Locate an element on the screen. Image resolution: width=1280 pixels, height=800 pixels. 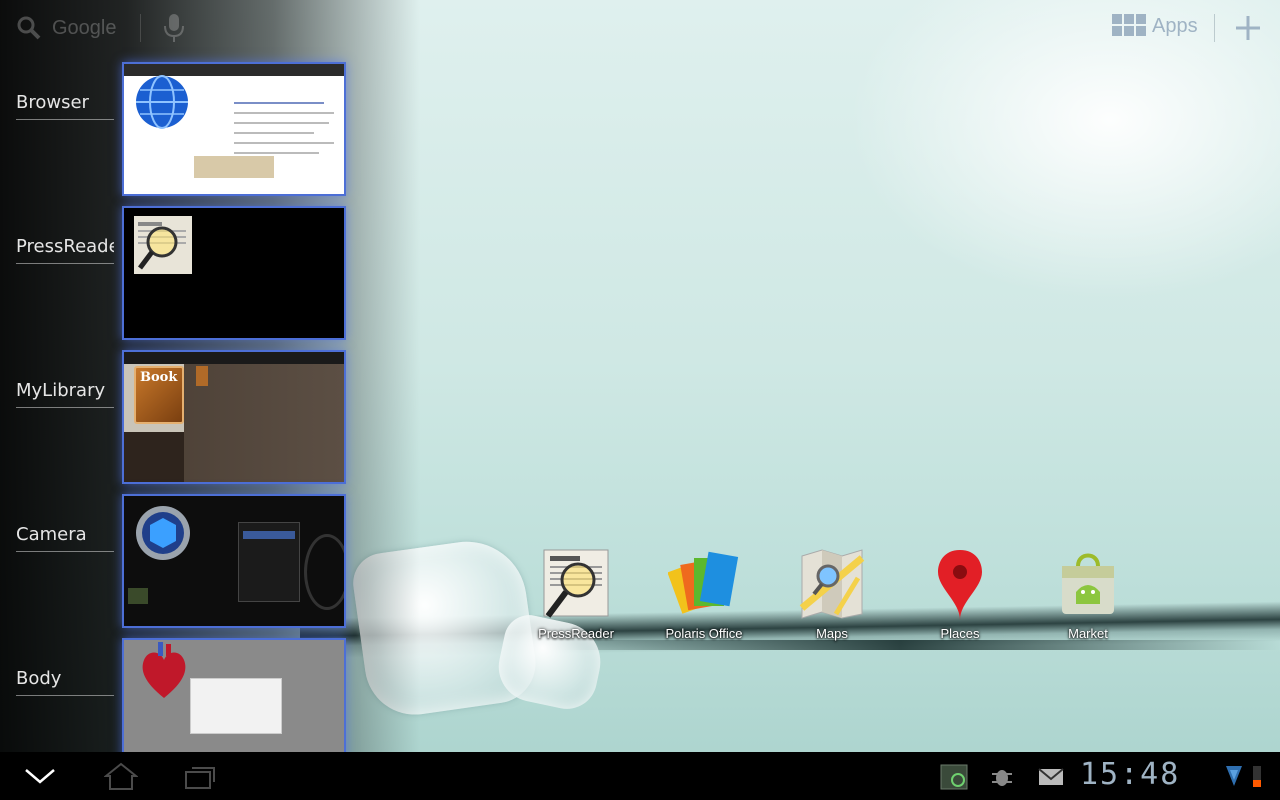
shortcut-label: Market is located at coordinates (1088, 633).